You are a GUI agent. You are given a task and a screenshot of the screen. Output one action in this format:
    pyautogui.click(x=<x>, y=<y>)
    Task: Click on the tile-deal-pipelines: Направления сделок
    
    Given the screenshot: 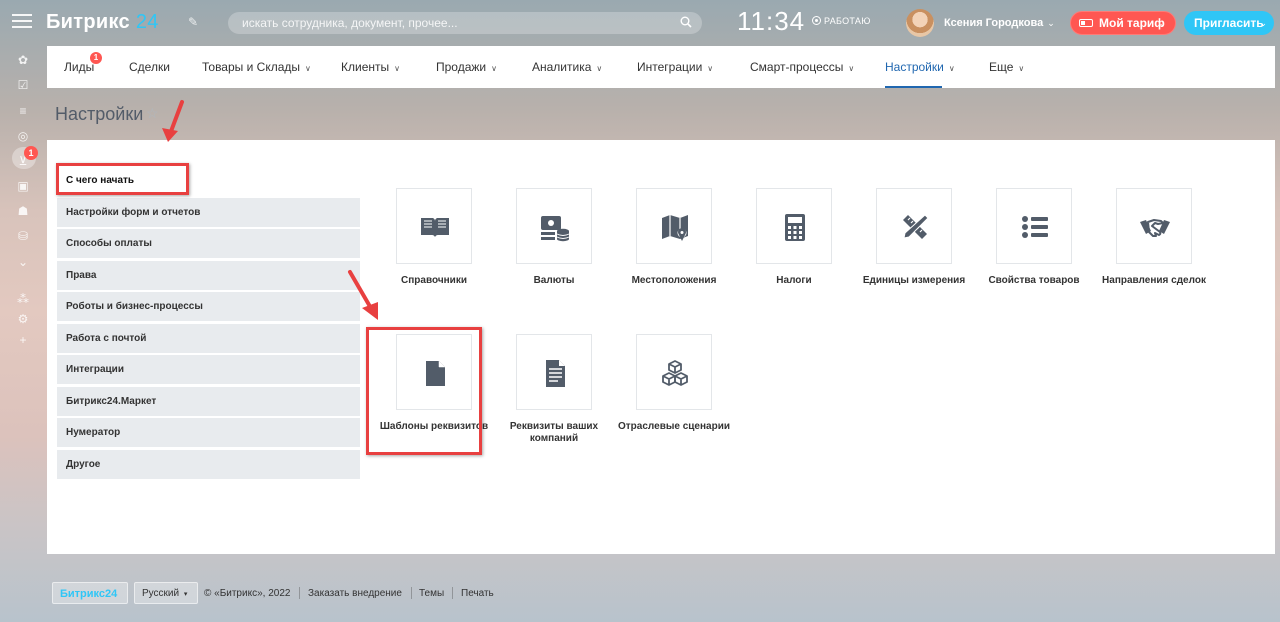 What is the action you would take?
    pyautogui.click(x=1154, y=237)
    